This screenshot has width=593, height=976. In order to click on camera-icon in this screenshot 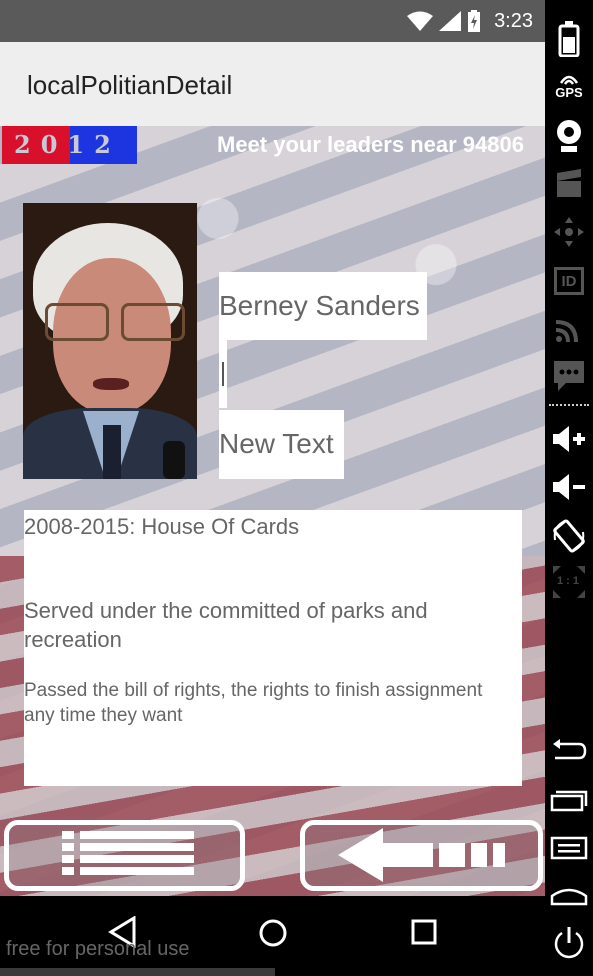, I will do `click(569, 136)`.